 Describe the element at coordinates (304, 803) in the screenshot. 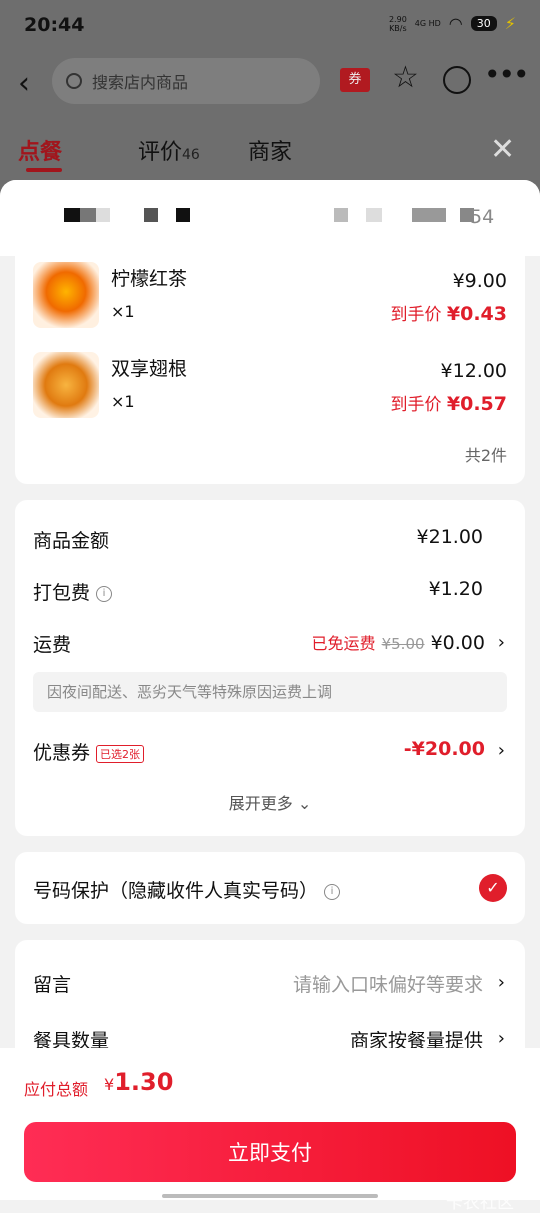

I see `chevron-down-icon: ⌄` at that location.